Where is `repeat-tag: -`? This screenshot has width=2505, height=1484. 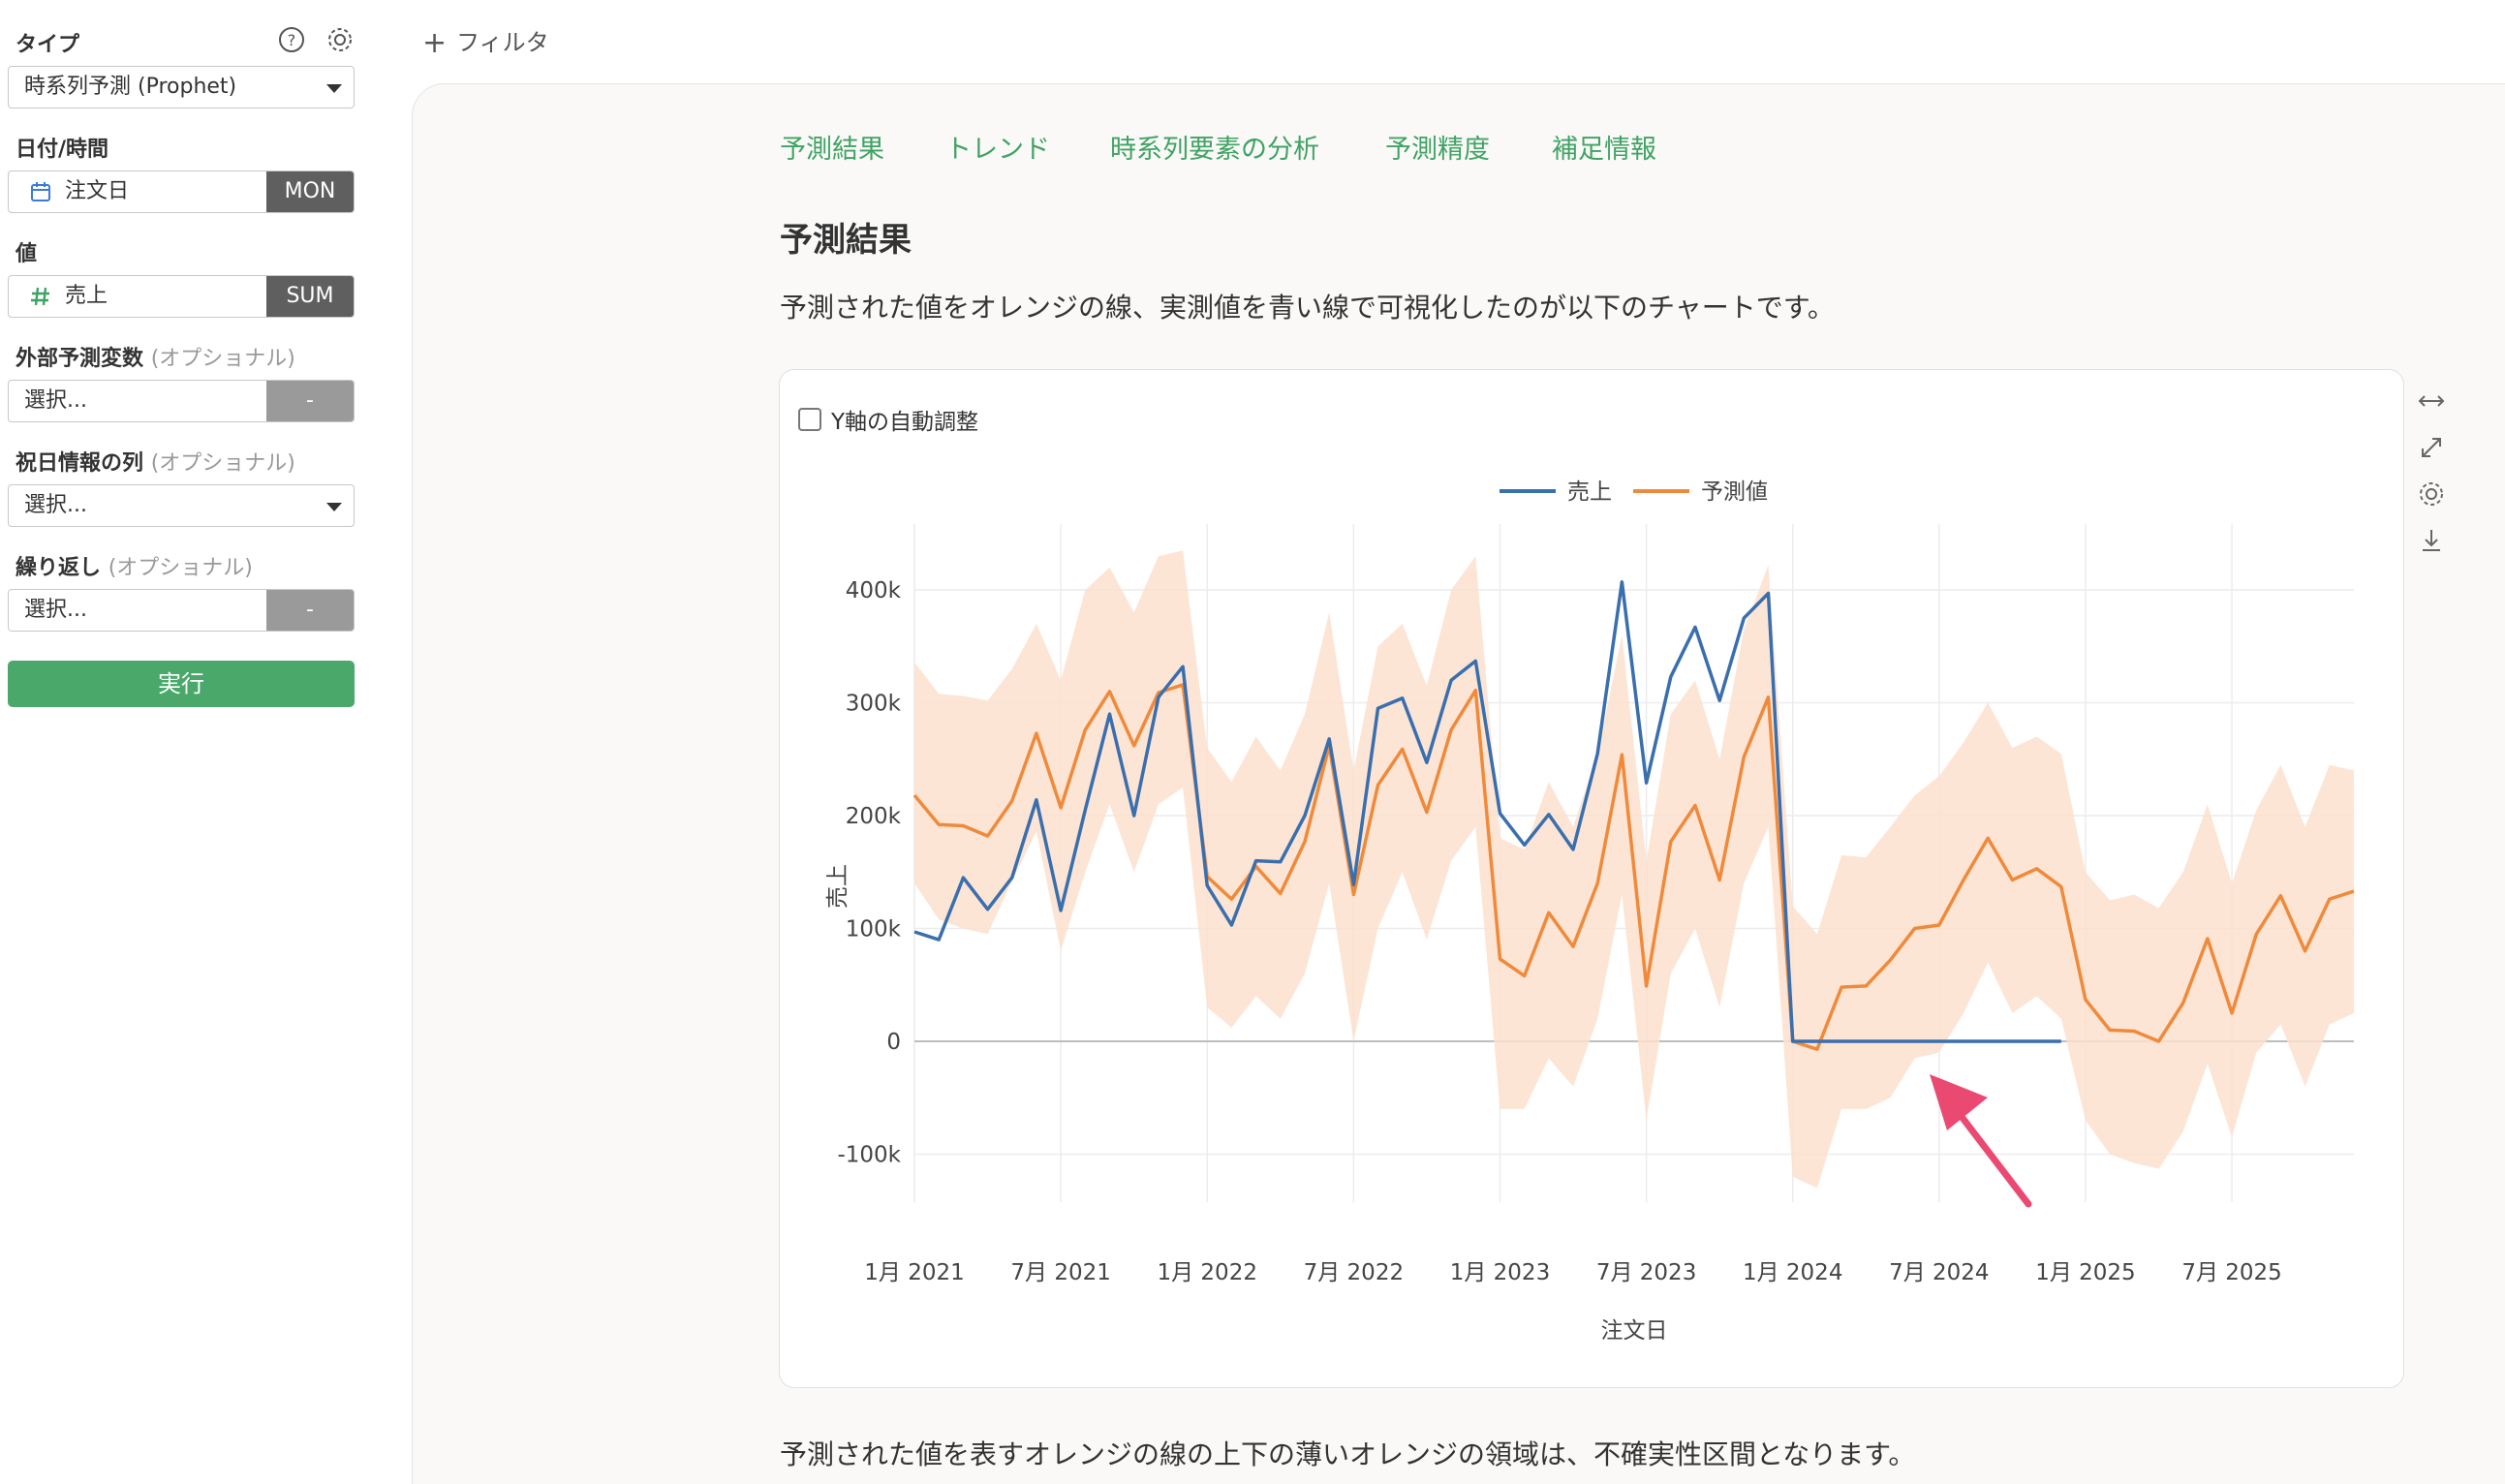
repeat-tag: - is located at coordinates (310, 610).